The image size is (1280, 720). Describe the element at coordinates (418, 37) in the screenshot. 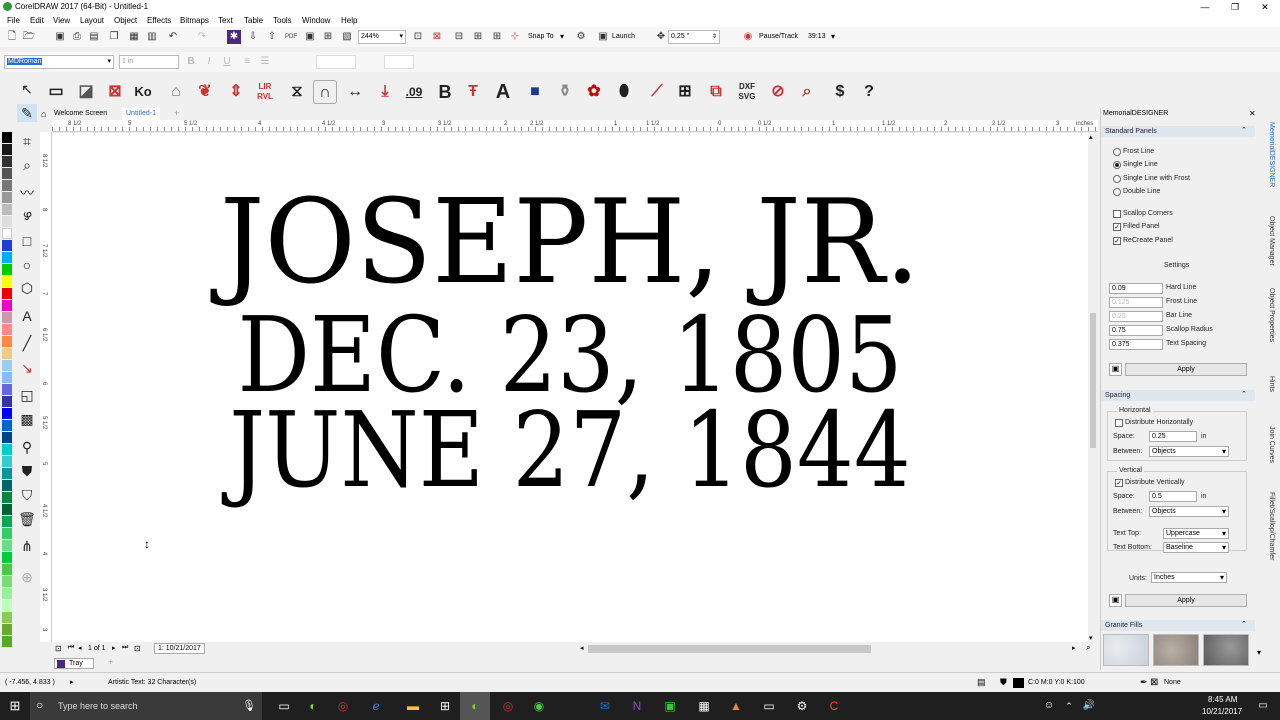

I see `zoom-page-icon: ⊡` at that location.